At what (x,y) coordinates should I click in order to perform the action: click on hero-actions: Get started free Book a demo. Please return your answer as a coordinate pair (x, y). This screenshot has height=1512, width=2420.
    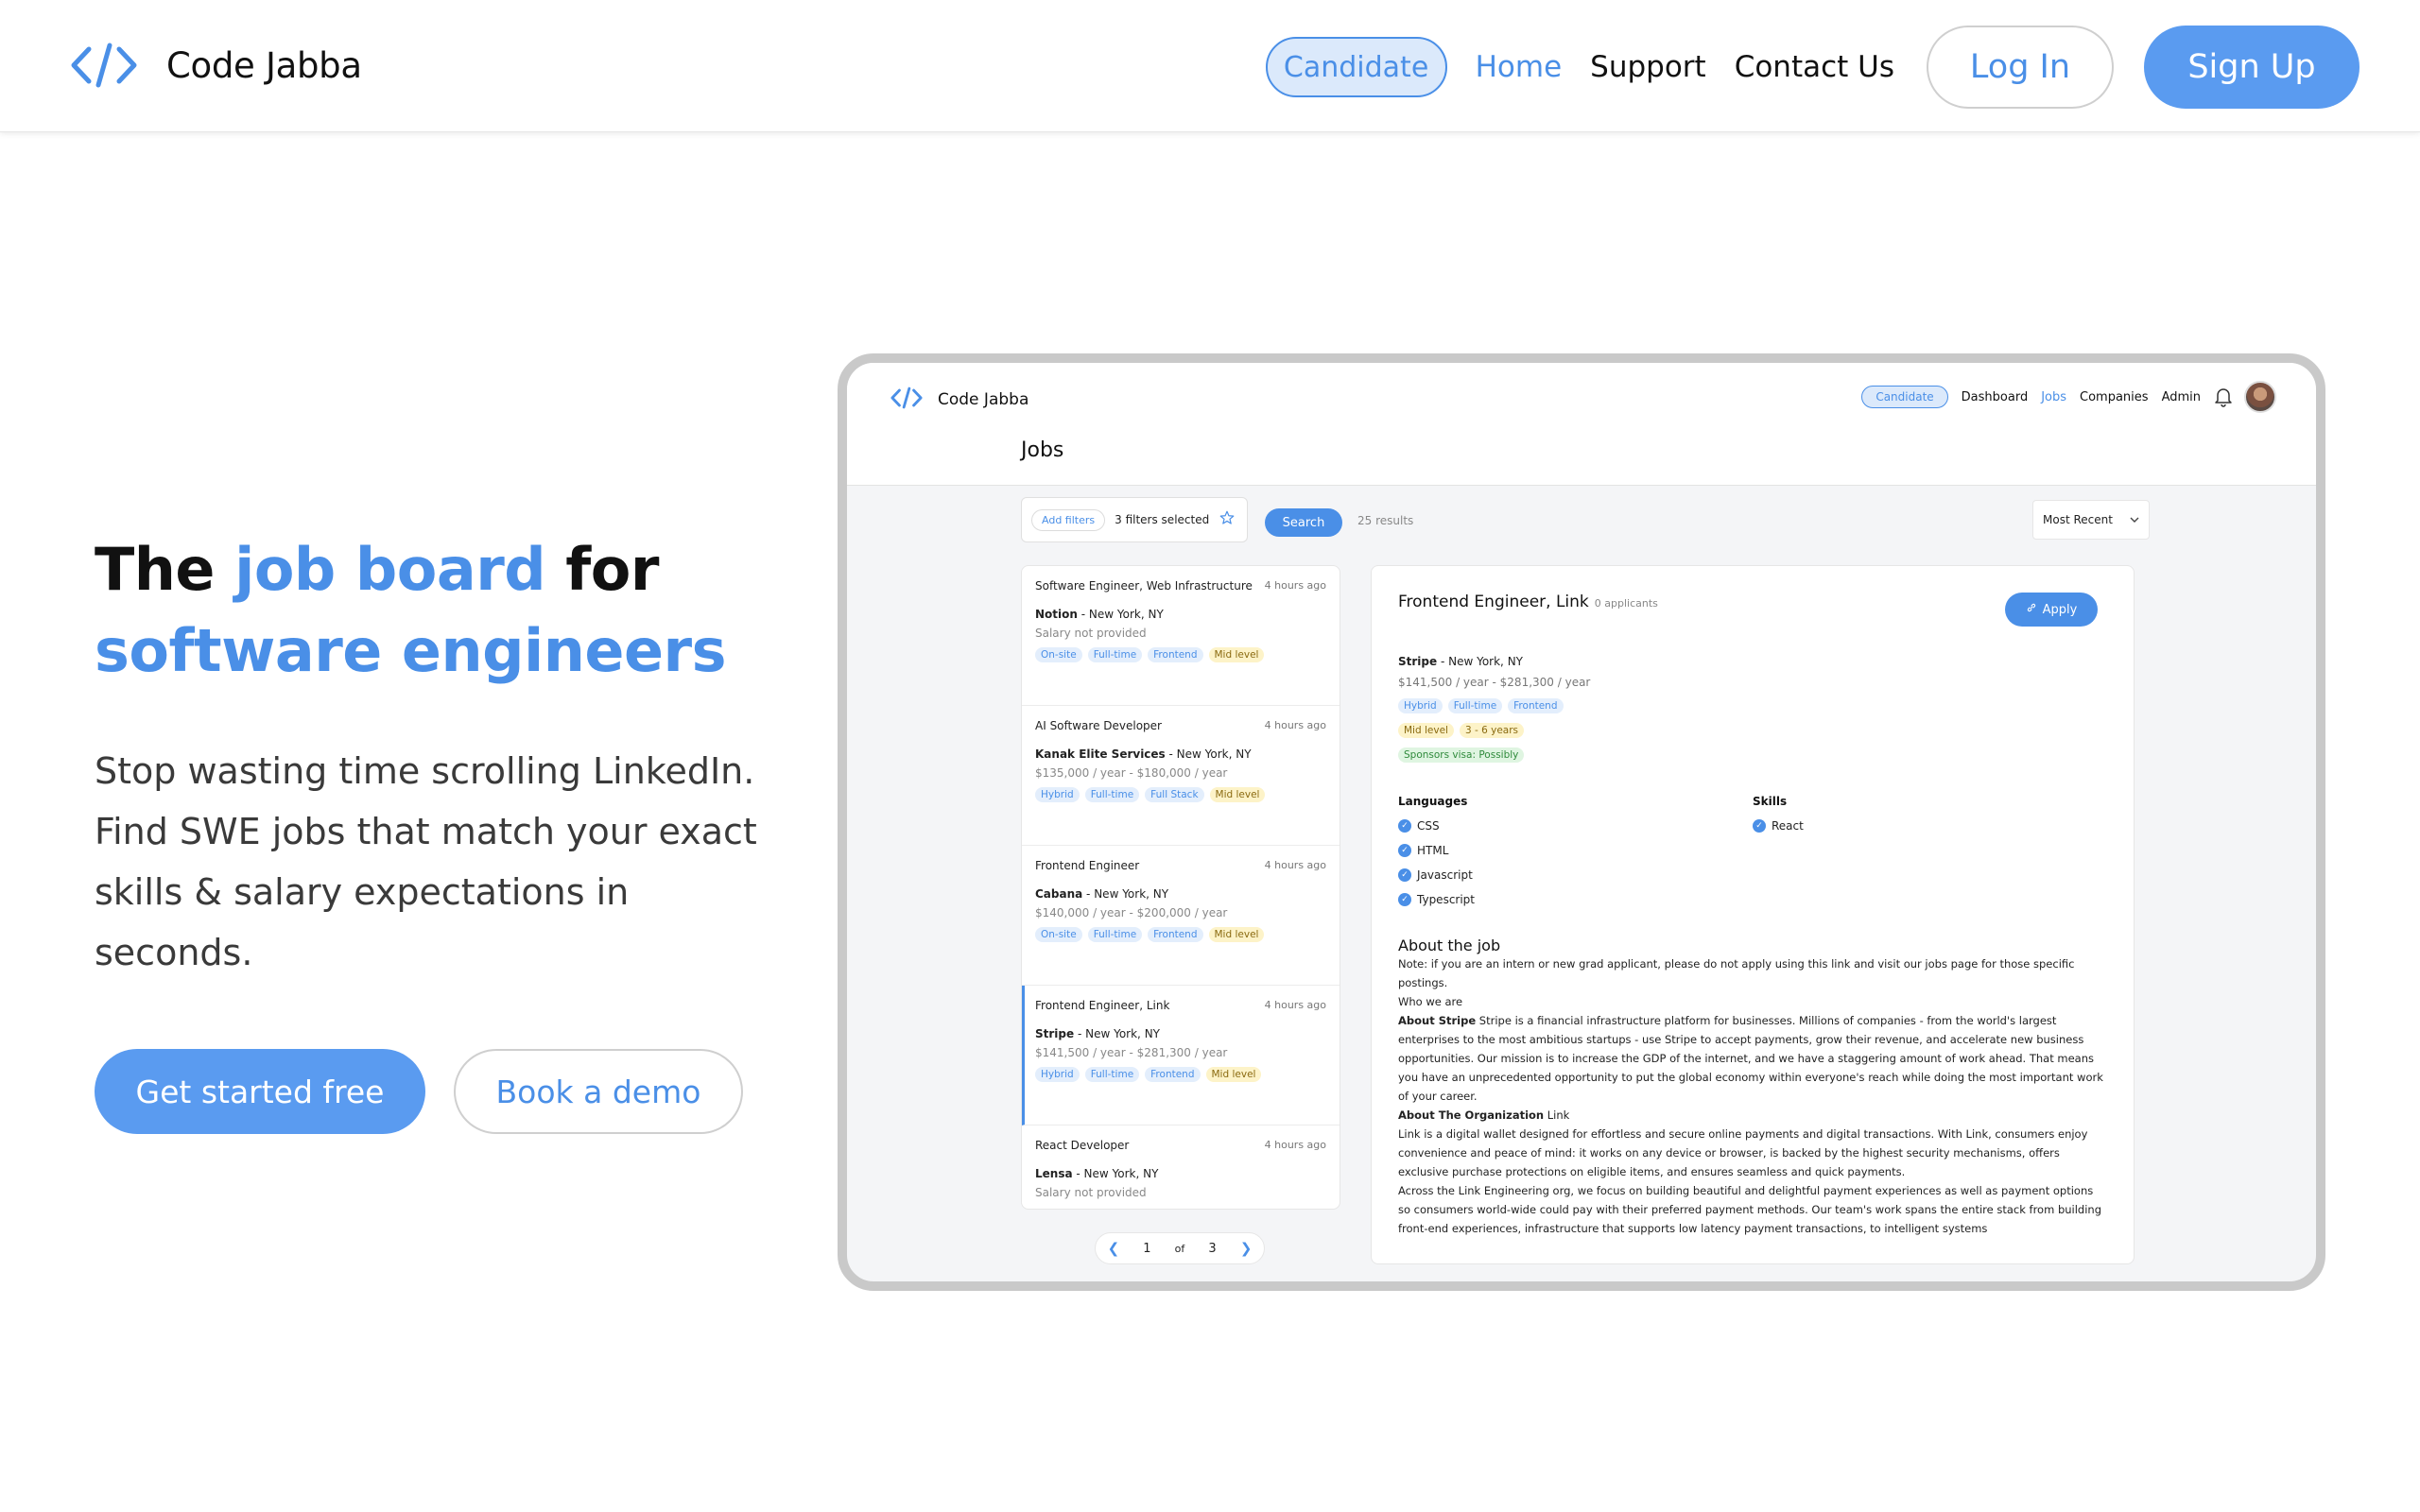
    Looking at the image, I should click on (435, 1091).